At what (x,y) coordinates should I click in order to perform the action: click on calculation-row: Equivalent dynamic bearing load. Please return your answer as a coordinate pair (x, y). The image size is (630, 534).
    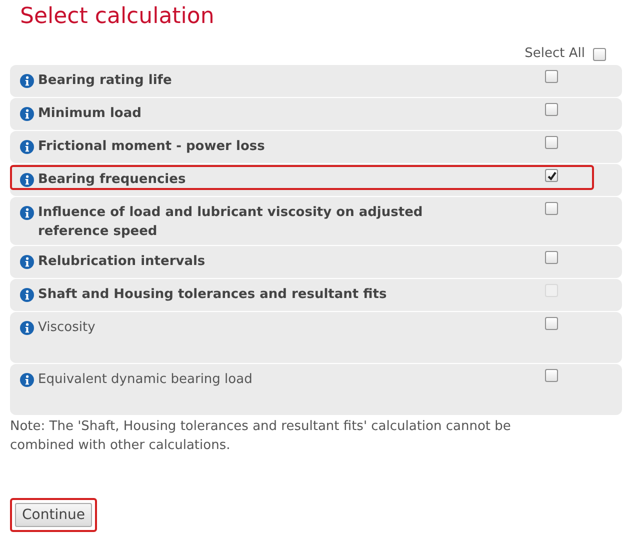
    Looking at the image, I should click on (316, 389).